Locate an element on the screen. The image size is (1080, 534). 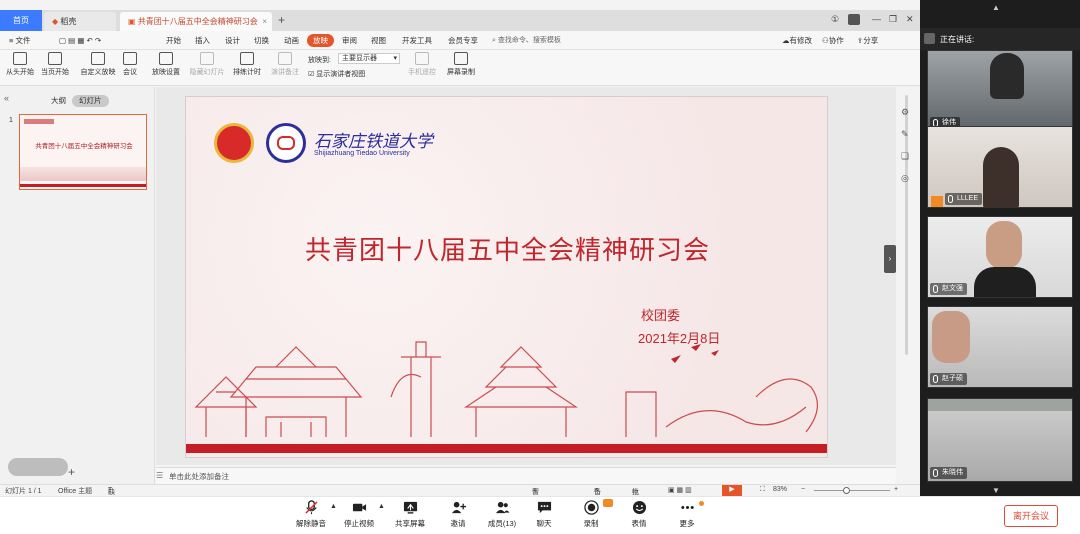
zoom-slider is located at coordinates (852, 490).